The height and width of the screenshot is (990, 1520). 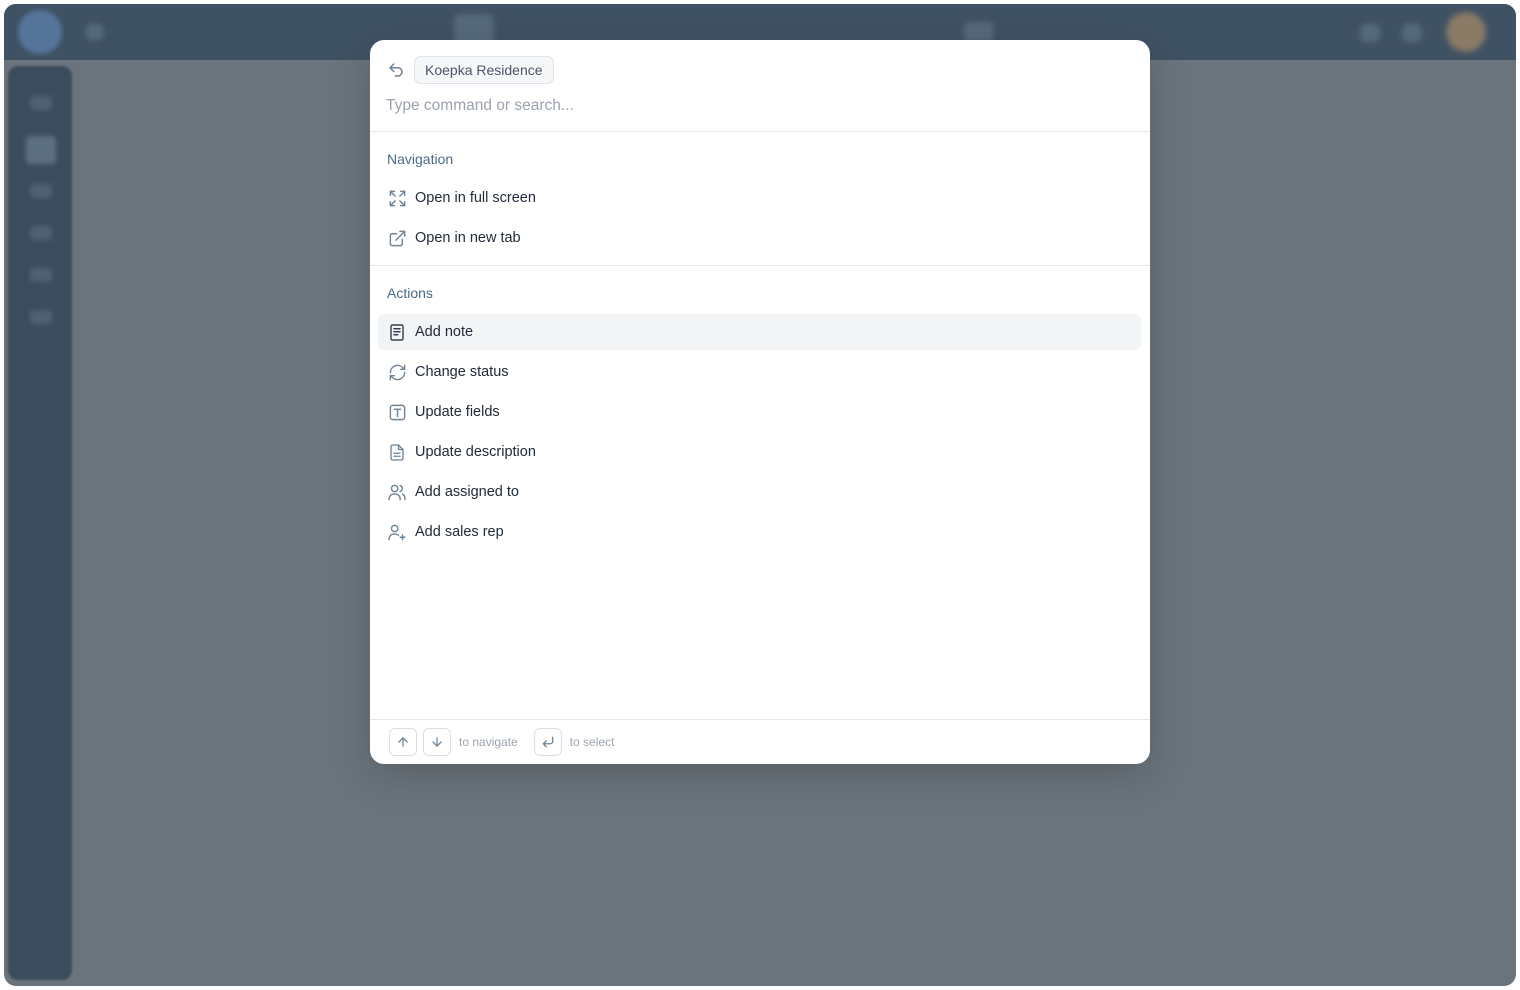 What do you see at coordinates (759, 332) in the screenshot?
I see `command-add-note: Add note` at bounding box center [759, 332].